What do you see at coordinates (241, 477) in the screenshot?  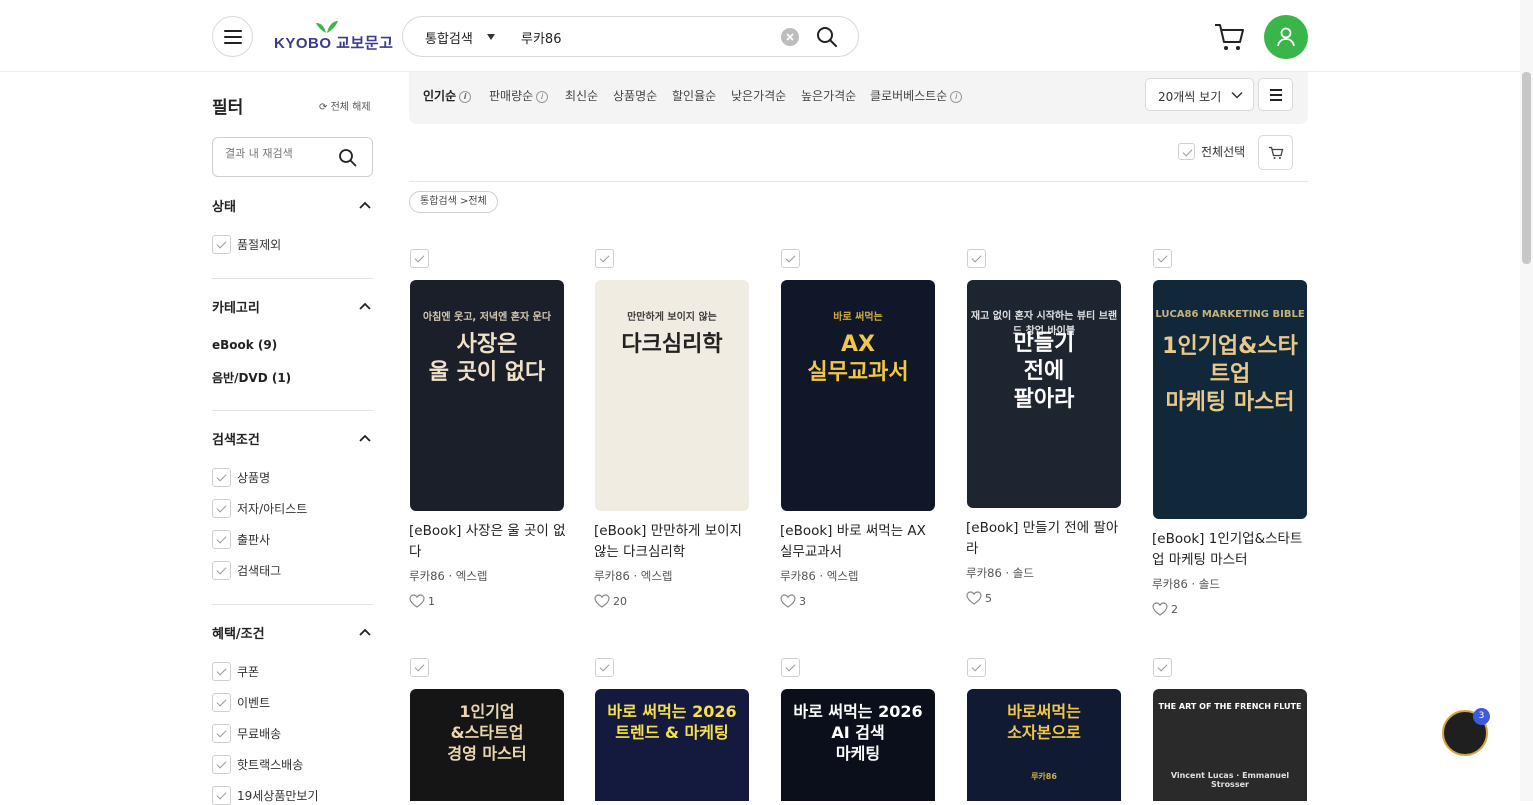 I see `filter-product-name: 상품명` at bounding box center [241, 477].